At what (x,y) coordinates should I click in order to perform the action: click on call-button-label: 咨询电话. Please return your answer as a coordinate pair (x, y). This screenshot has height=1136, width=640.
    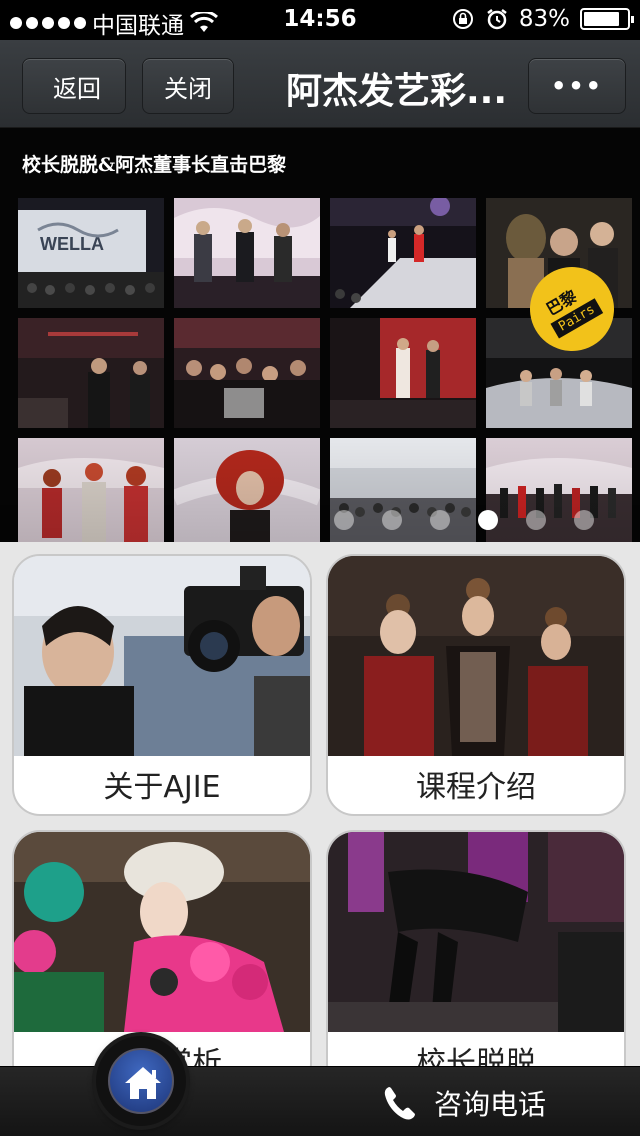
    Looking at the image, I should click on (490, 1104).